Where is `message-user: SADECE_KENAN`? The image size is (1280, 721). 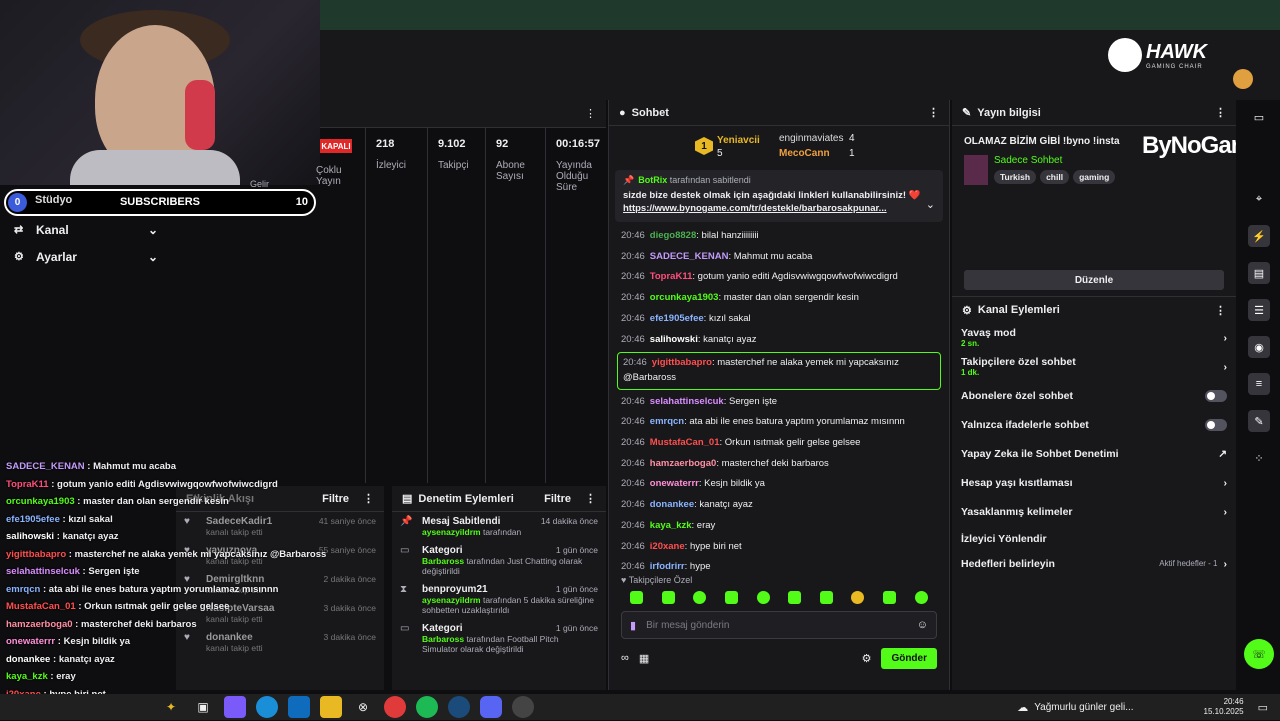 message-user: SADECE_KENAN is located at coordinates (689, 256).